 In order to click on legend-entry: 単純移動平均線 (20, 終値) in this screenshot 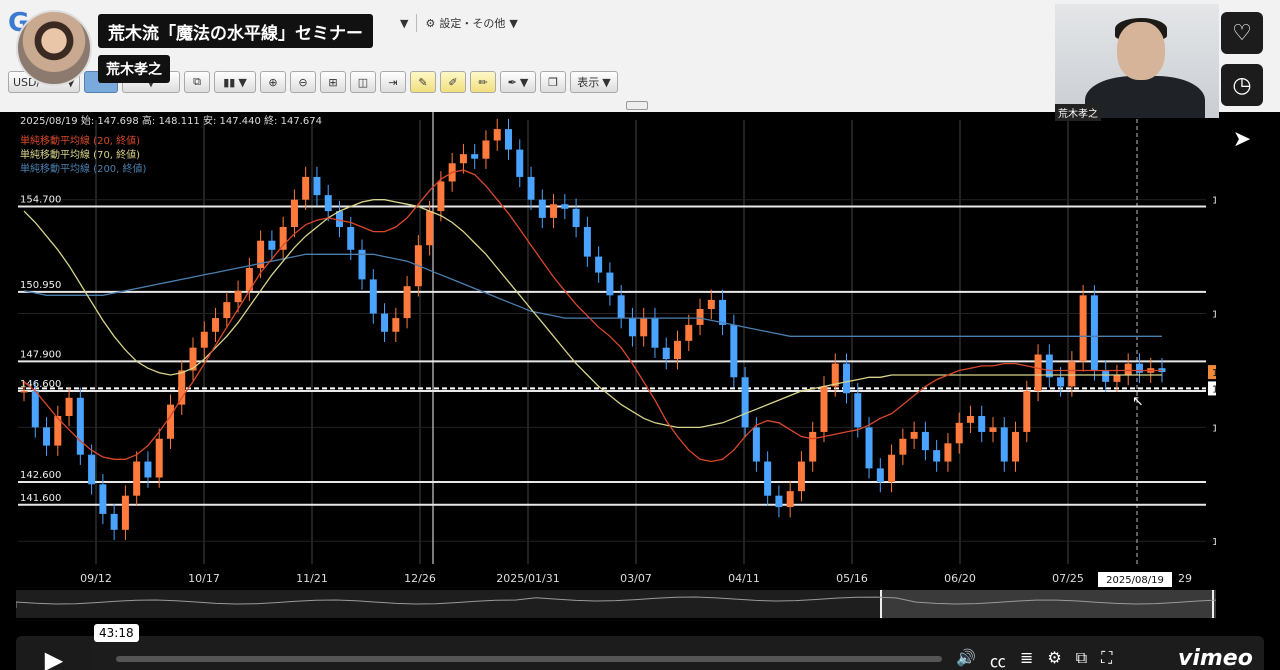, I will do `click(80, 140)`.